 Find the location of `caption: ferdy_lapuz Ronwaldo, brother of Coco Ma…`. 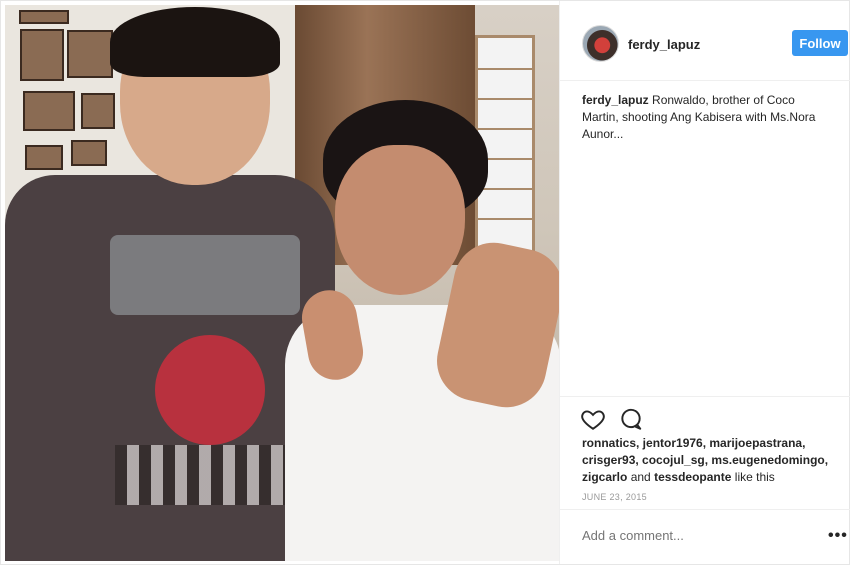

caption: ferdy_lapuz Ronwaldo, brother of Coco Ma… is located at coordinates (707, 117).